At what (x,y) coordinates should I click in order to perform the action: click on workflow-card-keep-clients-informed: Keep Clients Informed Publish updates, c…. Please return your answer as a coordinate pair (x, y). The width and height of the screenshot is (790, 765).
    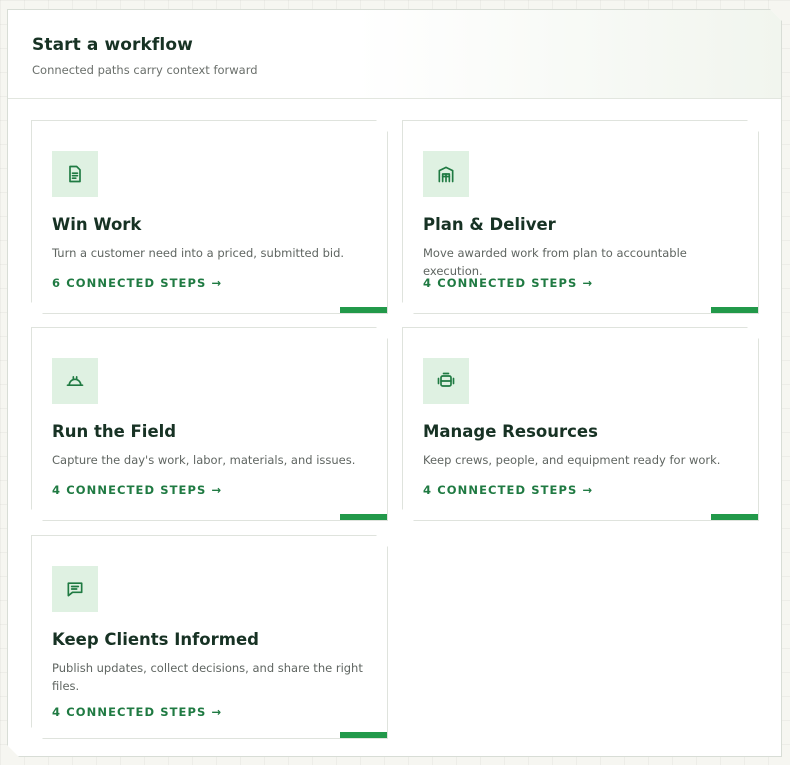
    Looking at the image, I should click on (209, 637).